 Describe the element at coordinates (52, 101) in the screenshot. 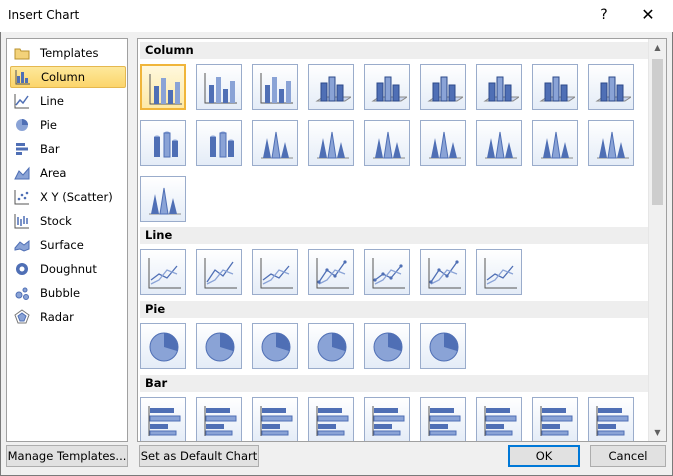

I see `category-label: Line` at that location.